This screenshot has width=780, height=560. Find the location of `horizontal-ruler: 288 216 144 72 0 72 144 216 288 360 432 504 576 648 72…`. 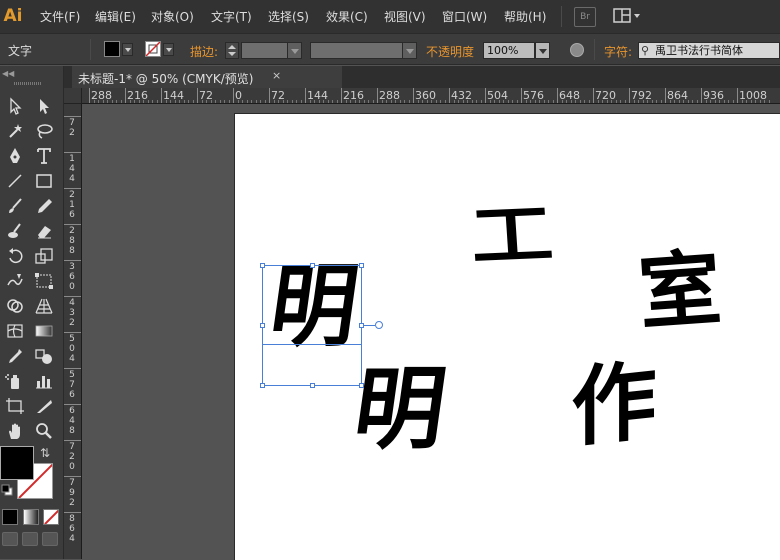

horizontal-ruler: 288 216 144 72 0 72 144 216 288 360 432 504 576 648 72… is located at coordinates (431, 96).